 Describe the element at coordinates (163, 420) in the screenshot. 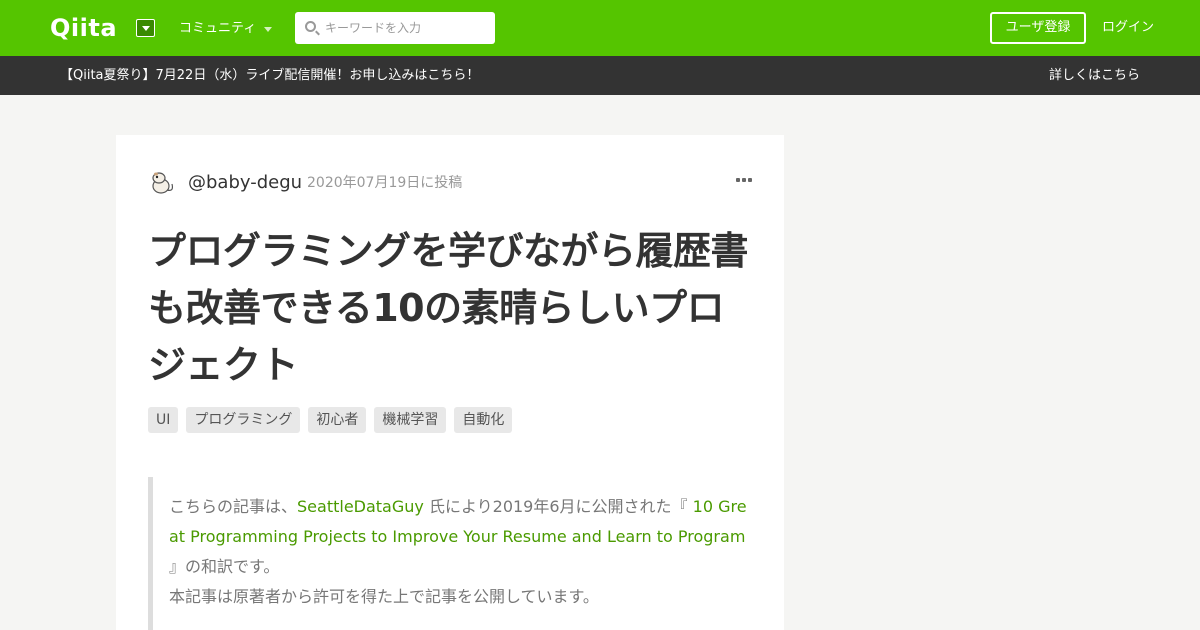

I see `tag-ui: UI` at that location.